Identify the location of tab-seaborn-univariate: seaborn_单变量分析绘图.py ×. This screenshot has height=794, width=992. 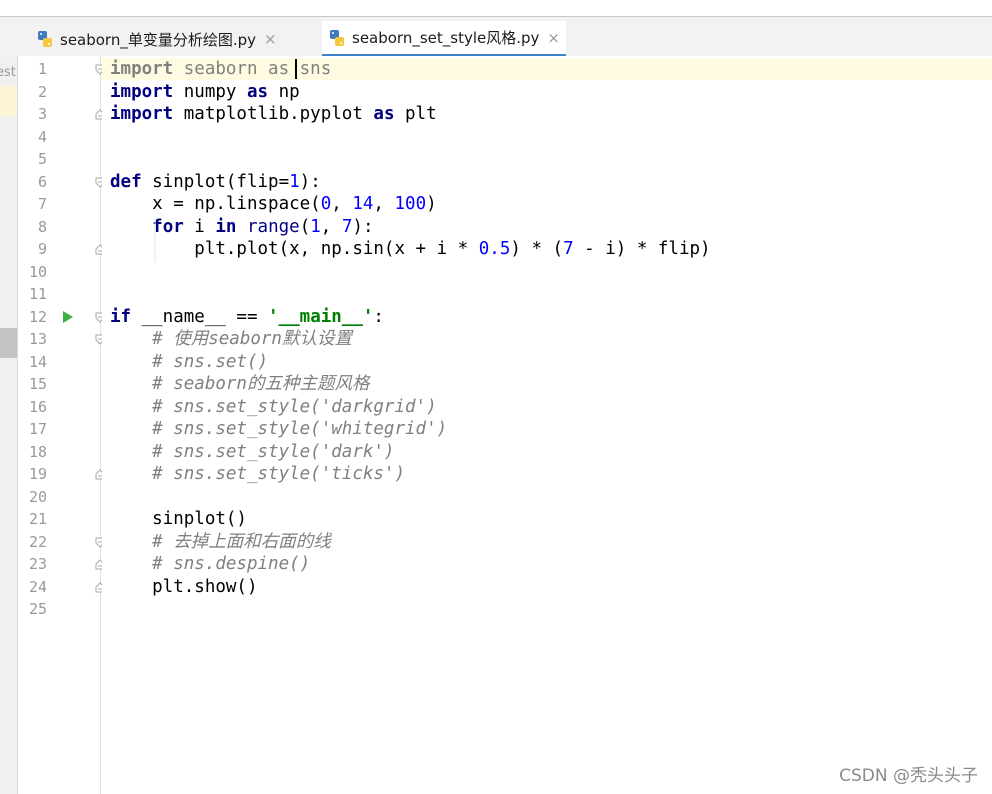
(156, 39).